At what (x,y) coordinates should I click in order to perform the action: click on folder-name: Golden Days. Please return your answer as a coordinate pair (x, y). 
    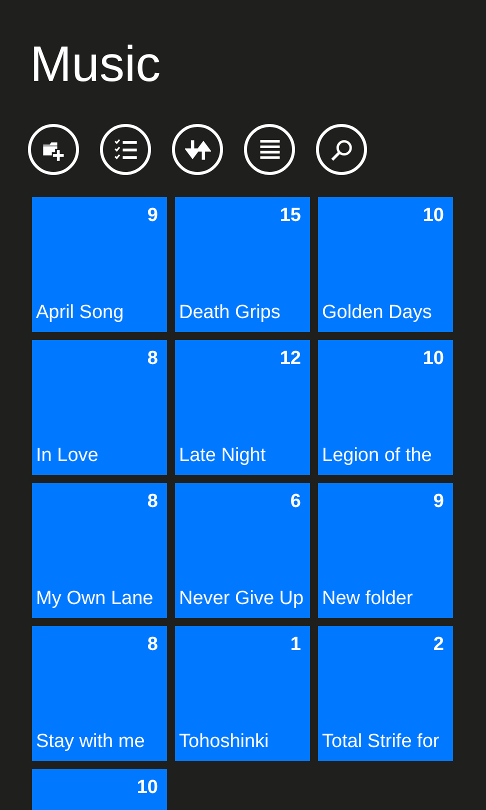
    Looking at the image, I should click on (377, 313).